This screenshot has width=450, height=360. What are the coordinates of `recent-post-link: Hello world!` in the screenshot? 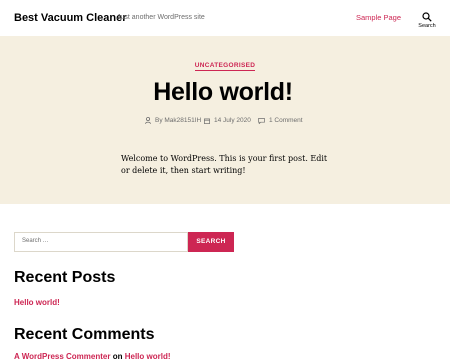 It's located at (37, 302).